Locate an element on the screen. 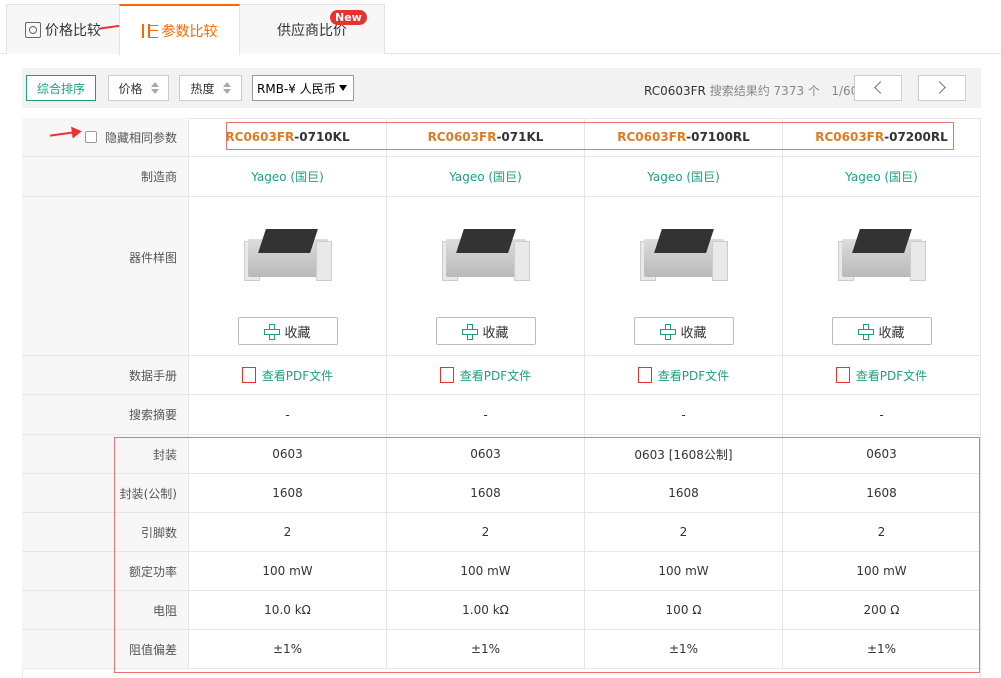 Image resolution: width=1001 pixels, height=678 pixels. tab-param-compare: 参数比较 is located at coordinates (179, 29).